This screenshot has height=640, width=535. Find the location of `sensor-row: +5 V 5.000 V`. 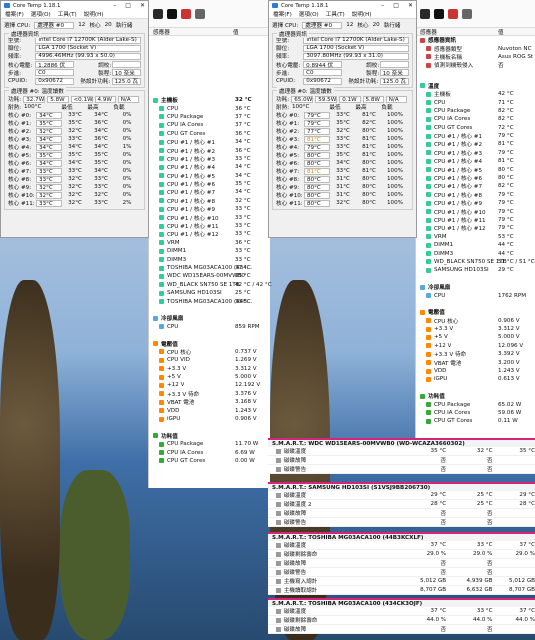

sensor-row: +5 V 5.000 V is located at coordinates (209, 377).